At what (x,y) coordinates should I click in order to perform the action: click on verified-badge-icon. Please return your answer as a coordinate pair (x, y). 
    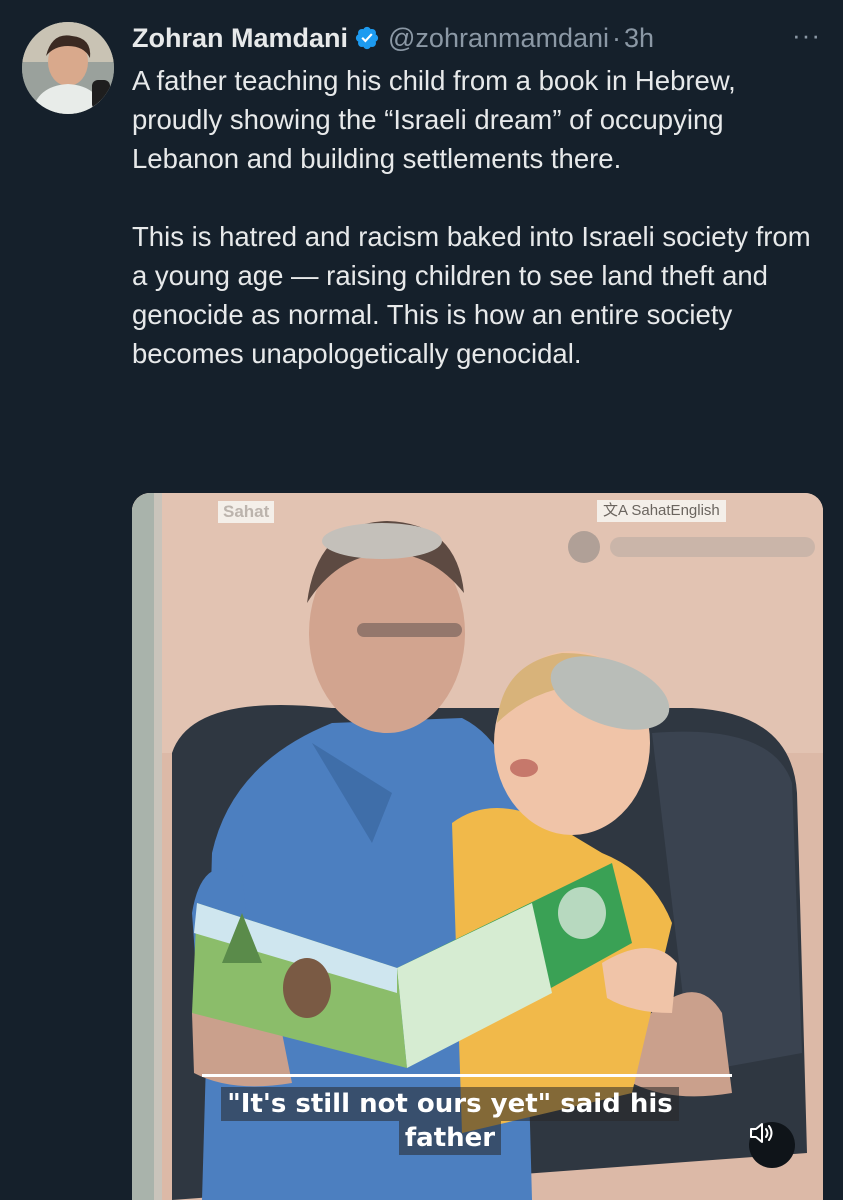
    Looking at the image, I should click on (367, 38).